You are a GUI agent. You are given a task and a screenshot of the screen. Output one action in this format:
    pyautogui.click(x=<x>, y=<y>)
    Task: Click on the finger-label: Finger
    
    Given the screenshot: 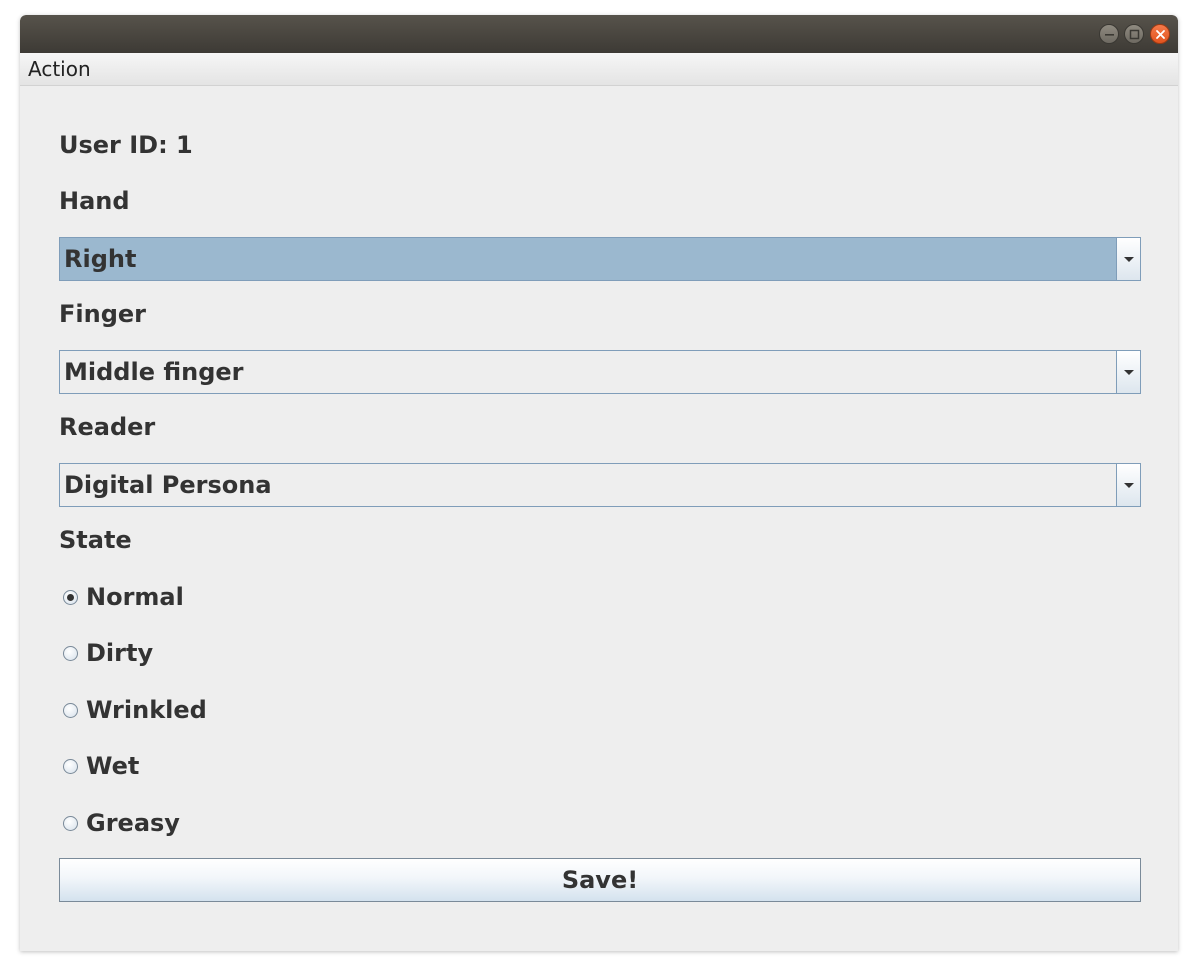 What is the action you would take?
    pyautogui.click(x=102, y=314)
    